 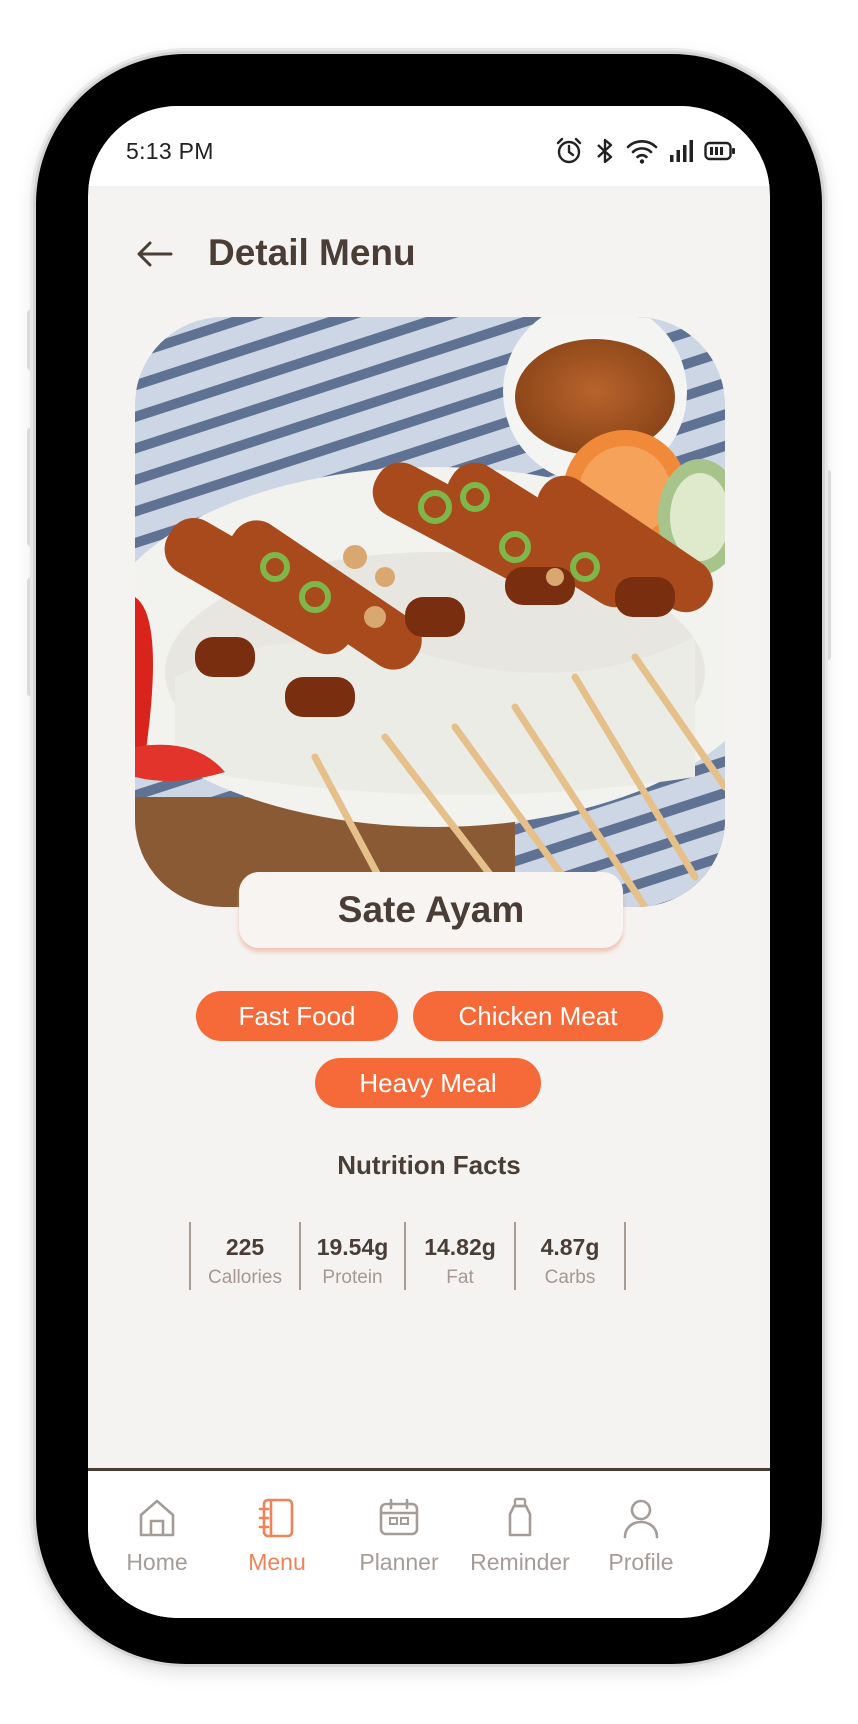 I want to click on nutrition-value: 4.87g, so click(x=570, y=1247).